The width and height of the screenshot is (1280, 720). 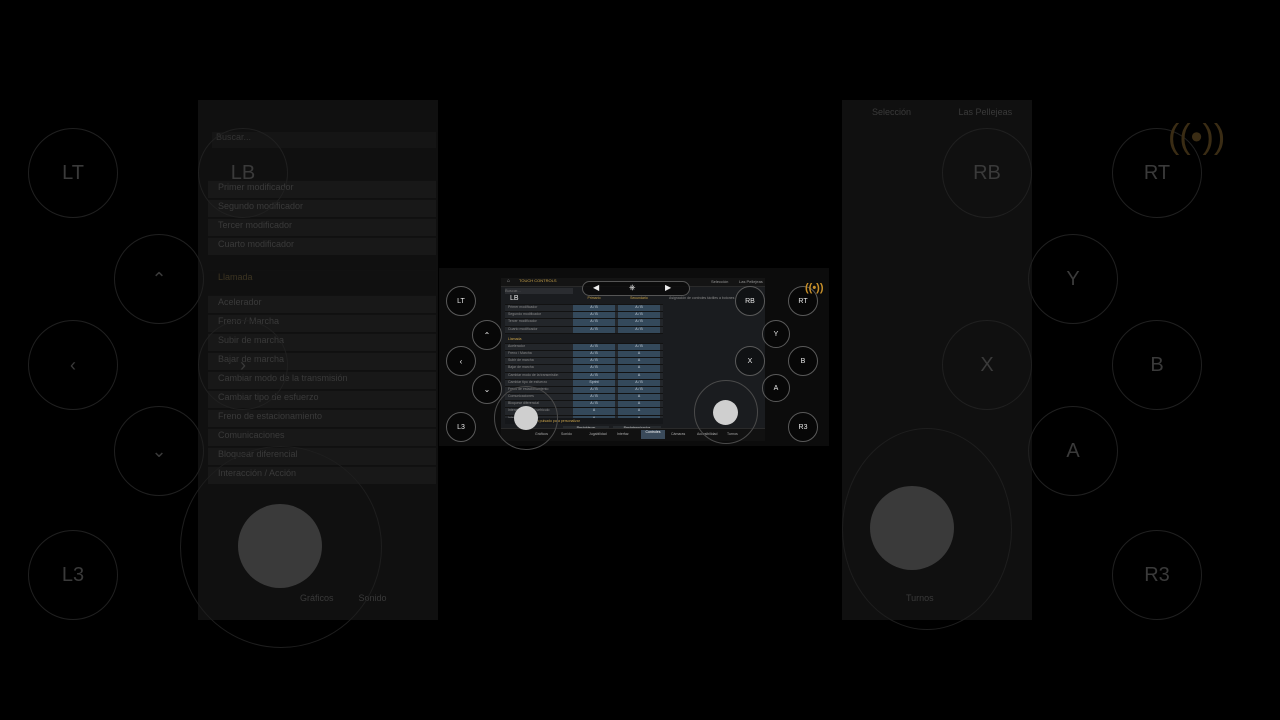 What do you see at coordinates (636, 288) in the screenshot?
I see `top-control-bar: ◀ ⎈ ▶` at bounding box center [636, 288].